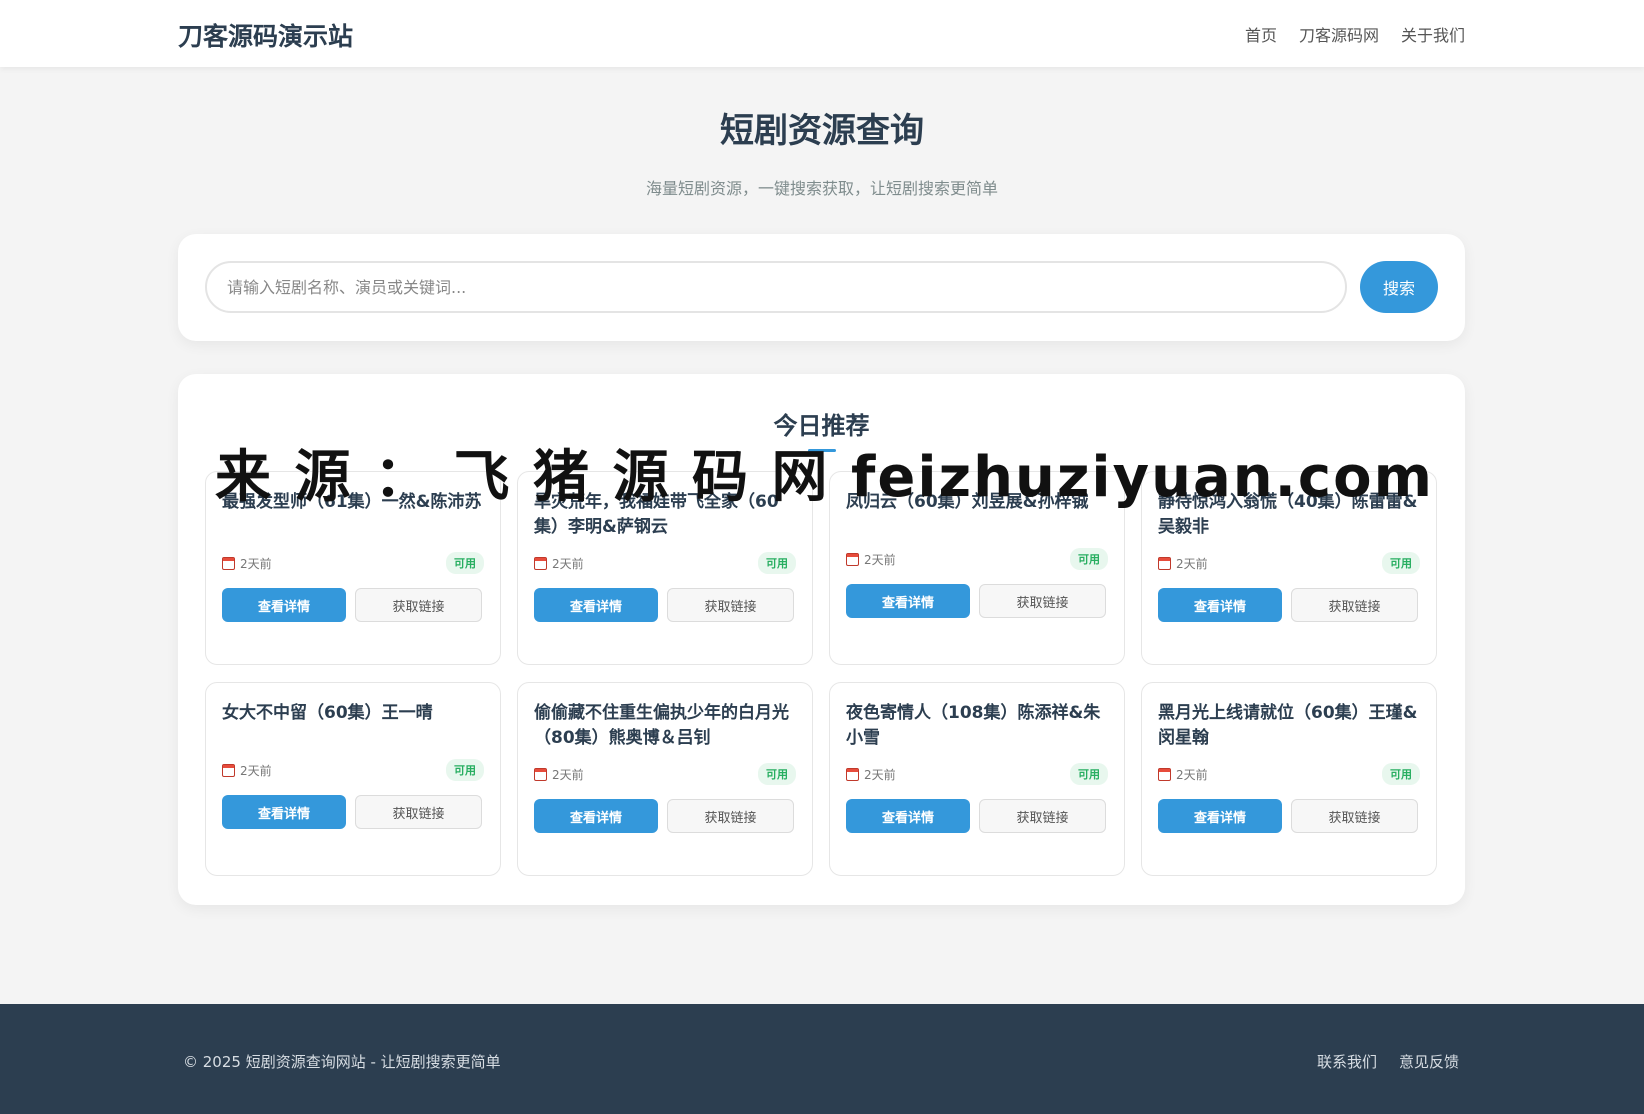 The width and height of the screenshot is (1644, 1114). What do you see at coordinates (1347, 1061) in the screenshot?
I see `footer-contact-link: 联系我们` at bounding box center [1347, 1061].